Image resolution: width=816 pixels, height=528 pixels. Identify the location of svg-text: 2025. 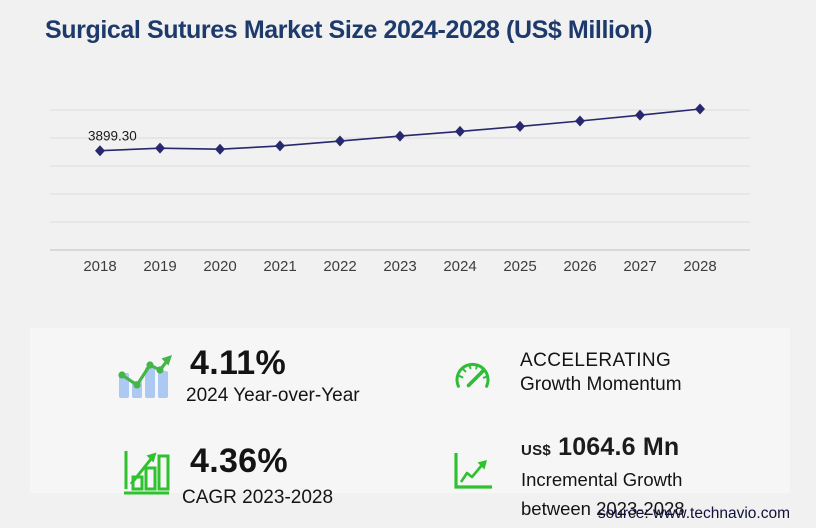
(519, 266).